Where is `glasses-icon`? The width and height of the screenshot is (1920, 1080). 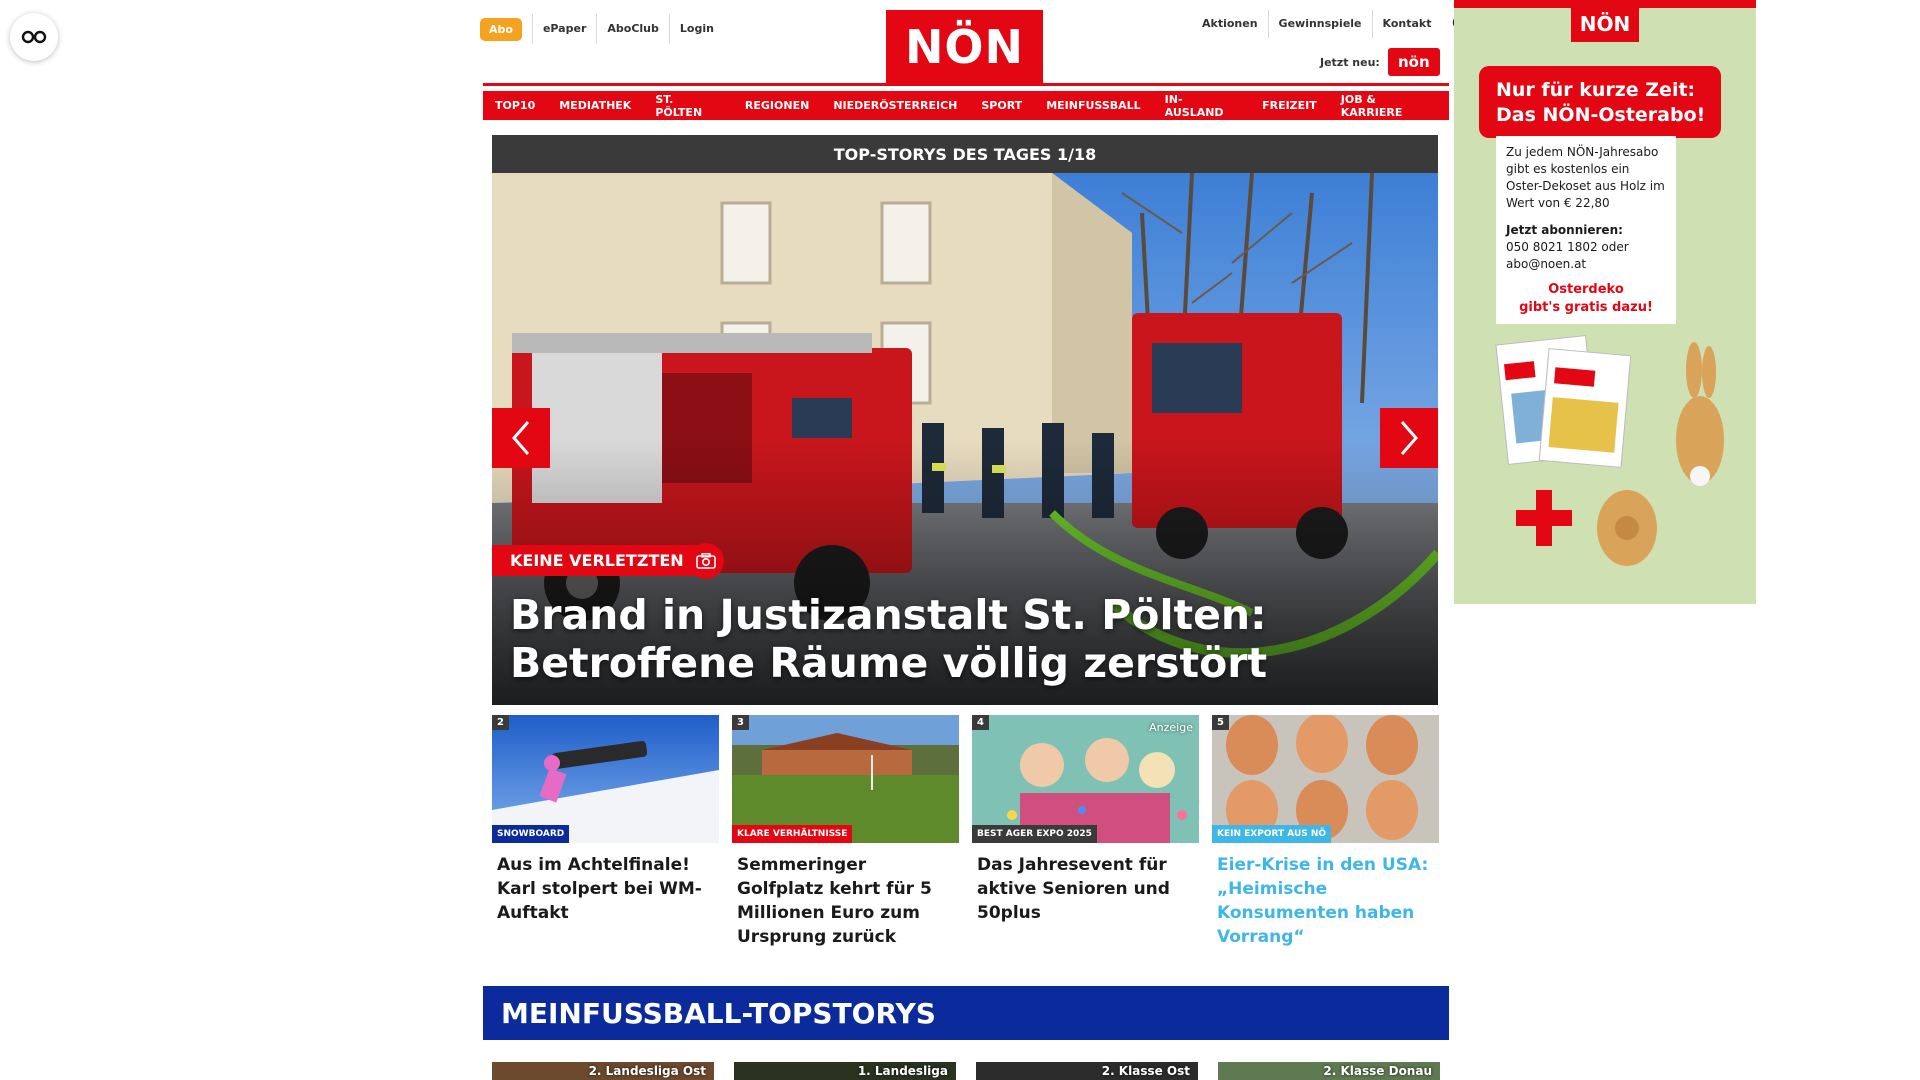 glasses-icon is located at coordinates (34, 37).